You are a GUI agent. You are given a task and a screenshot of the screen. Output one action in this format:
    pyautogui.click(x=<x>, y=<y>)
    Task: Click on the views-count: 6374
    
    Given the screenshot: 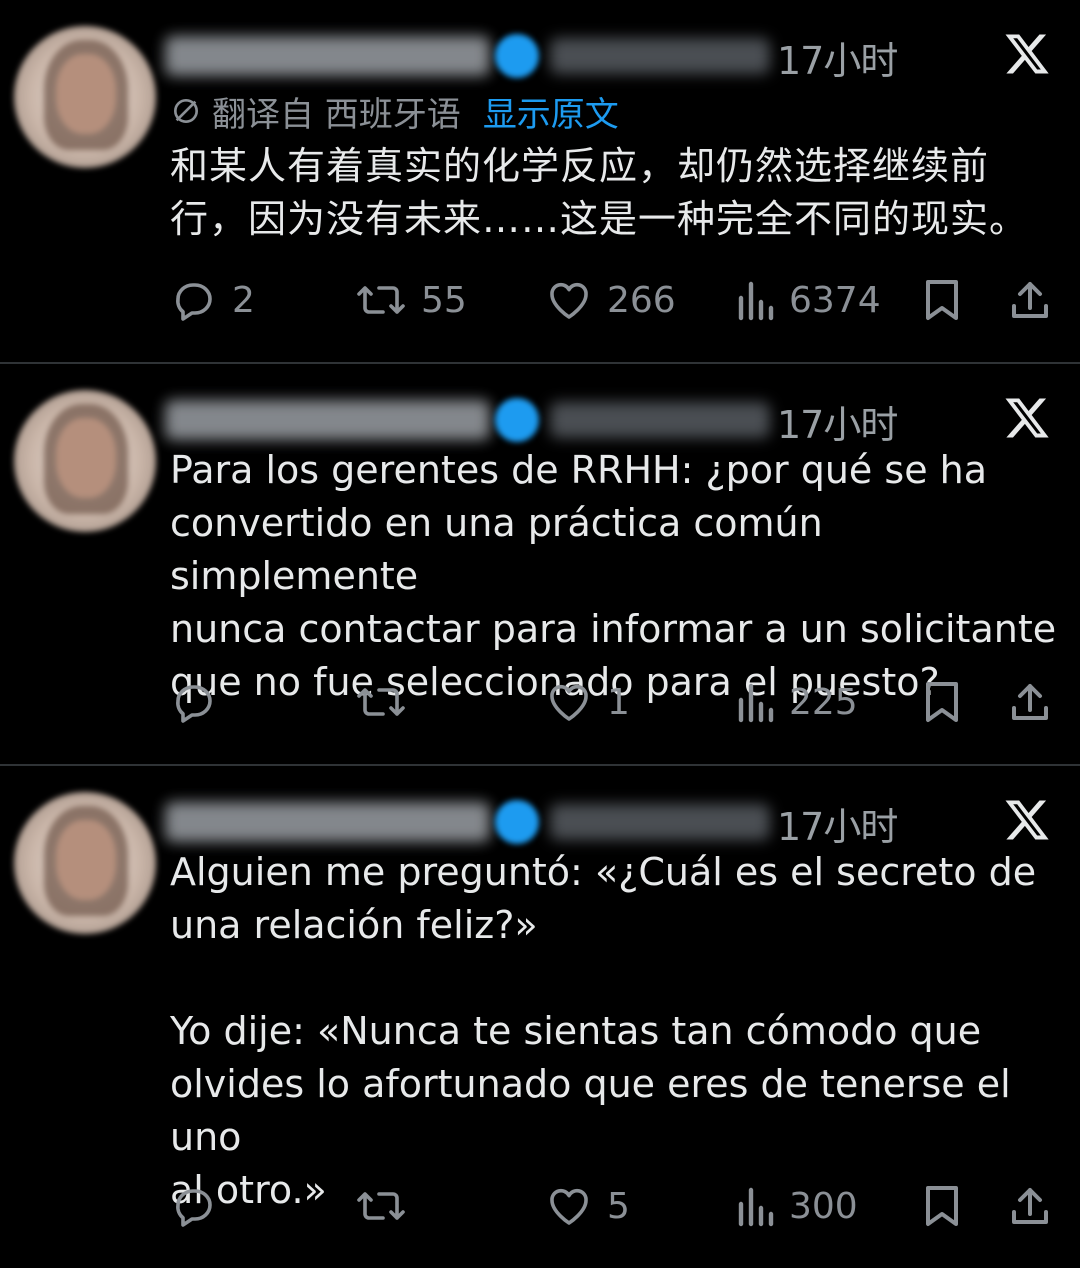 What is the action you would take?
    pyautogui.click(x=835, y=300)
    